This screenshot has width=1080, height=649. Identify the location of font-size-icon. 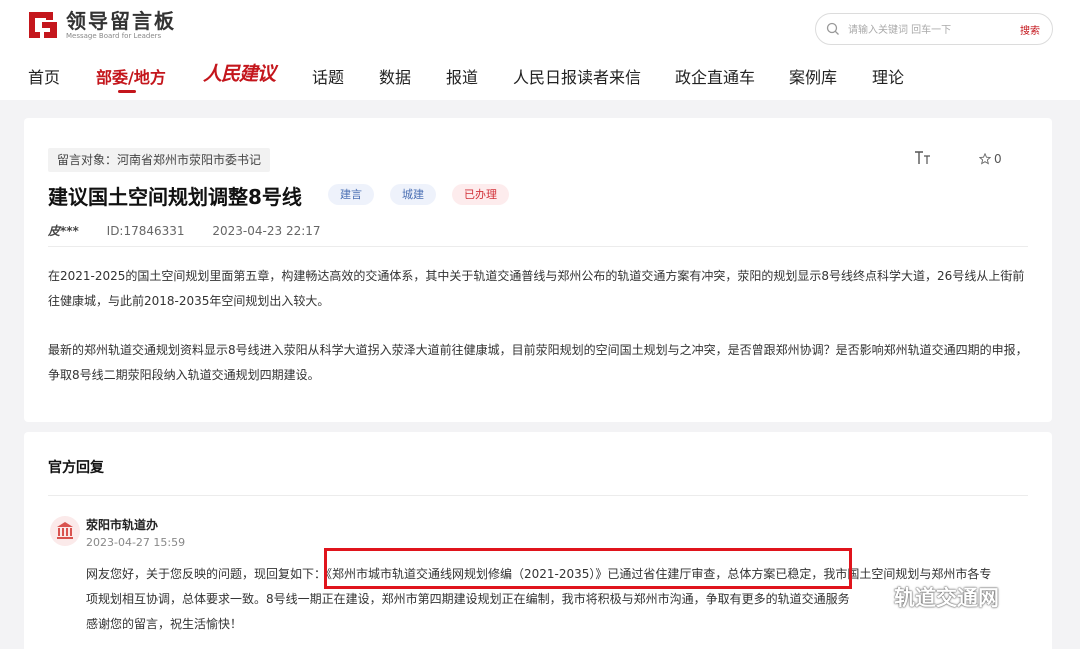
(923, 160).